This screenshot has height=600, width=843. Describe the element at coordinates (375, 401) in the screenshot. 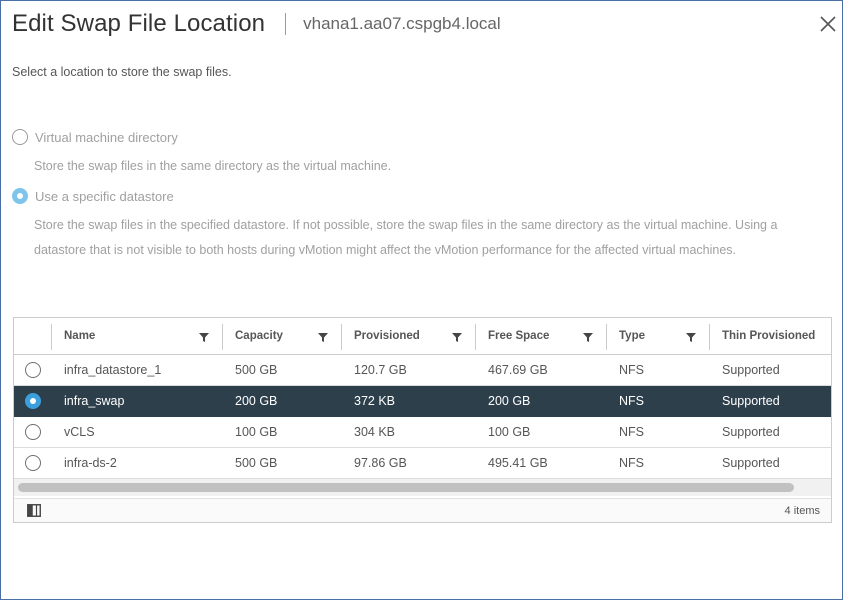

I see `cell-provisioned: 372 KB` at that location.